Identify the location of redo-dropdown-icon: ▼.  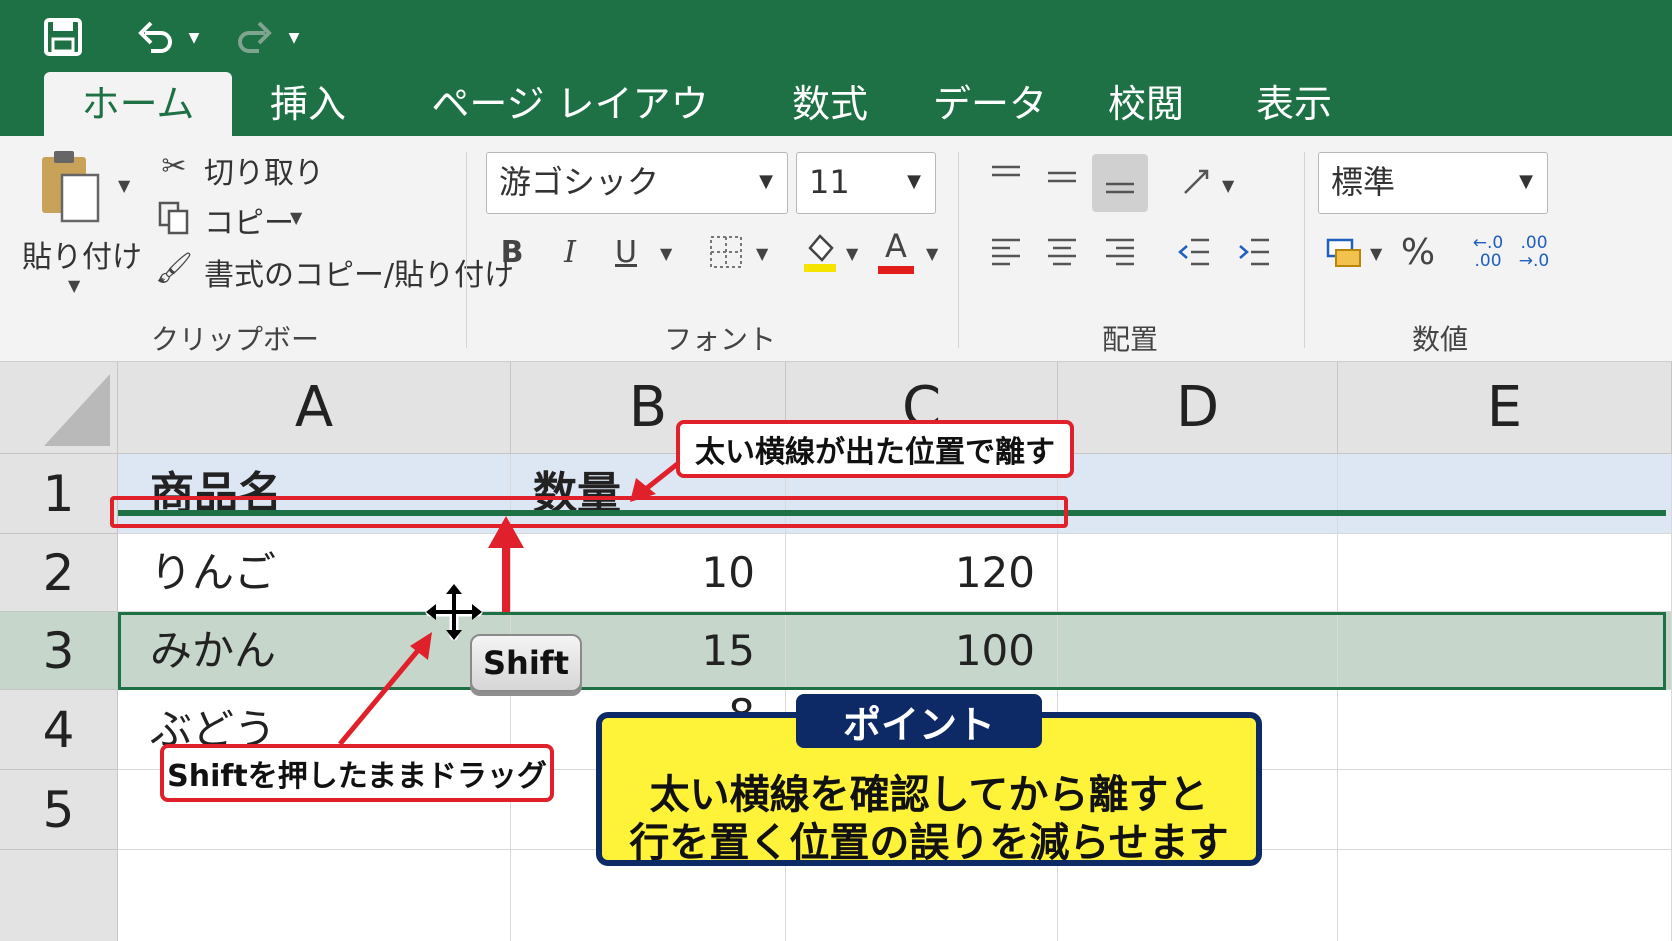
(294, 38).